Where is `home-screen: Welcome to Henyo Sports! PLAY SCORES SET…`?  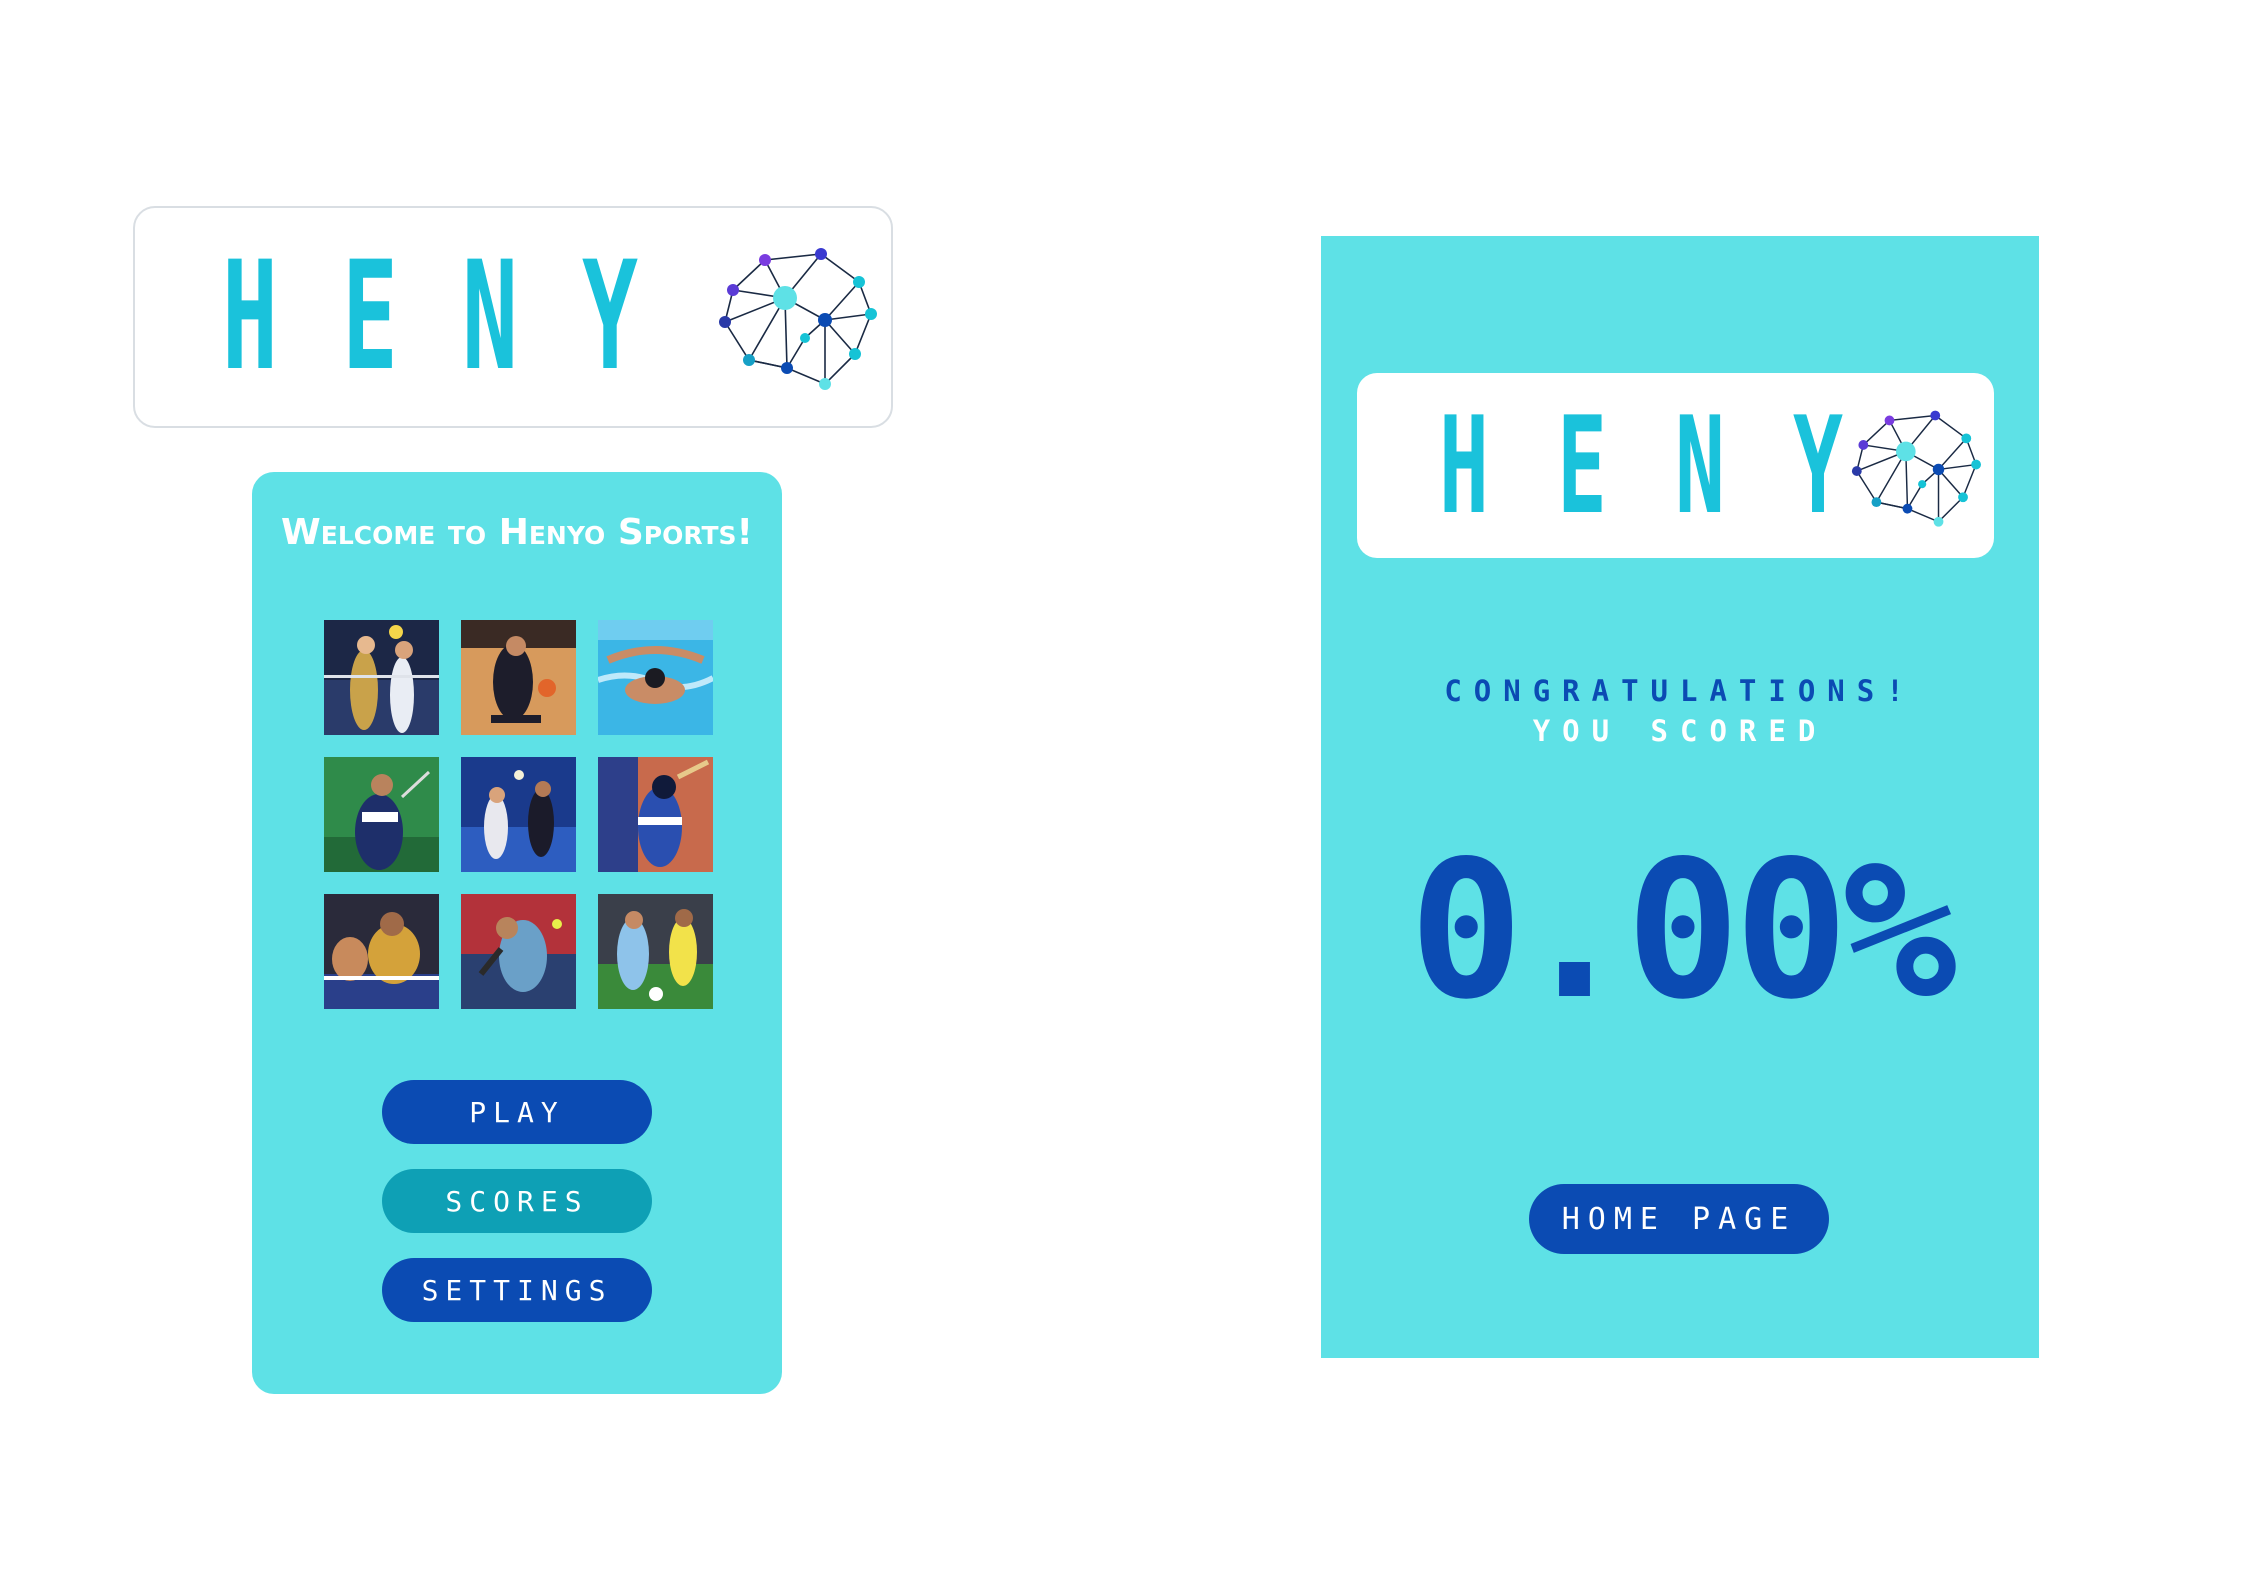 home-screen: Welcome to Henyo Sports! PLAY SCORES SET… is located at coordinates (517, 933).